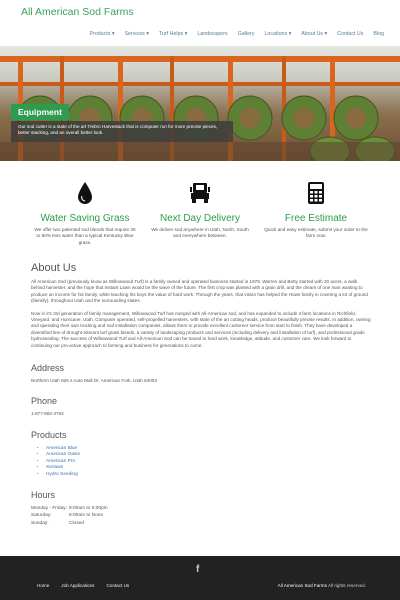 The width and height of the screenshot is (400, 600). What do you see at coordinates (277, 34) in the screenshot?
I see `nav-locations: Locations ▾` at bounding box center [277, 34].